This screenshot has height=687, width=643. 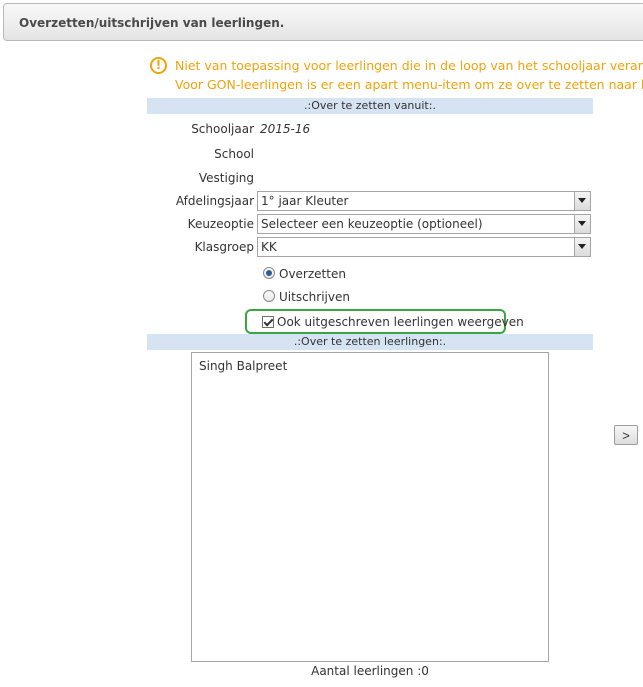 I want to click on title-bar: Overzetten/uitschrijven van leerlingen., so click(x=323, y=22).